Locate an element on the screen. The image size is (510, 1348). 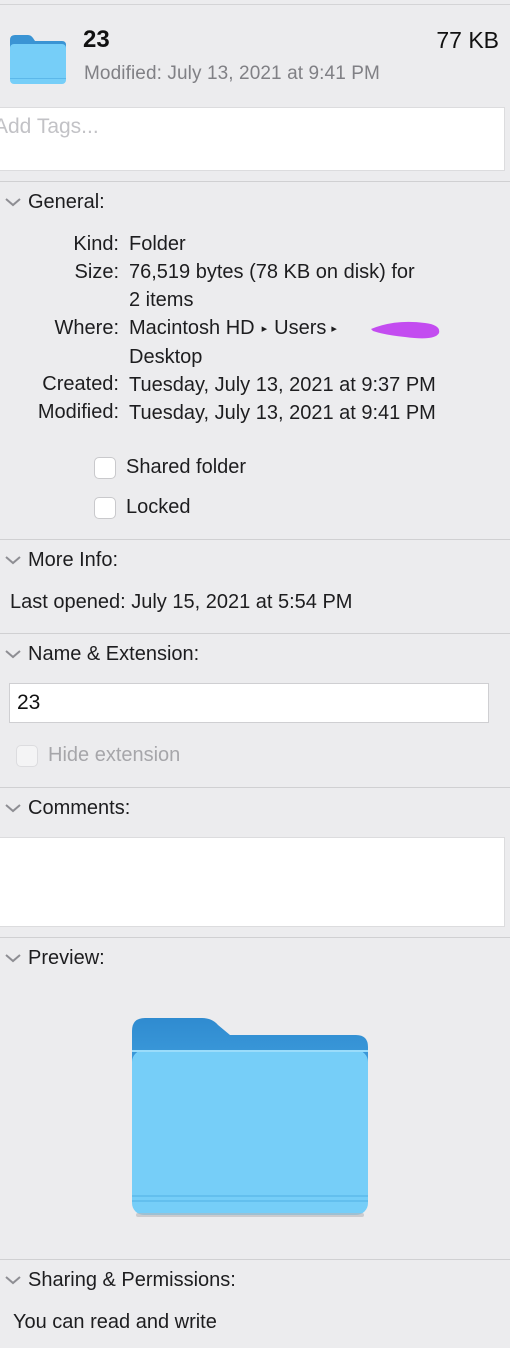
file-name-title: 23 is located at coordinates (96, 39).